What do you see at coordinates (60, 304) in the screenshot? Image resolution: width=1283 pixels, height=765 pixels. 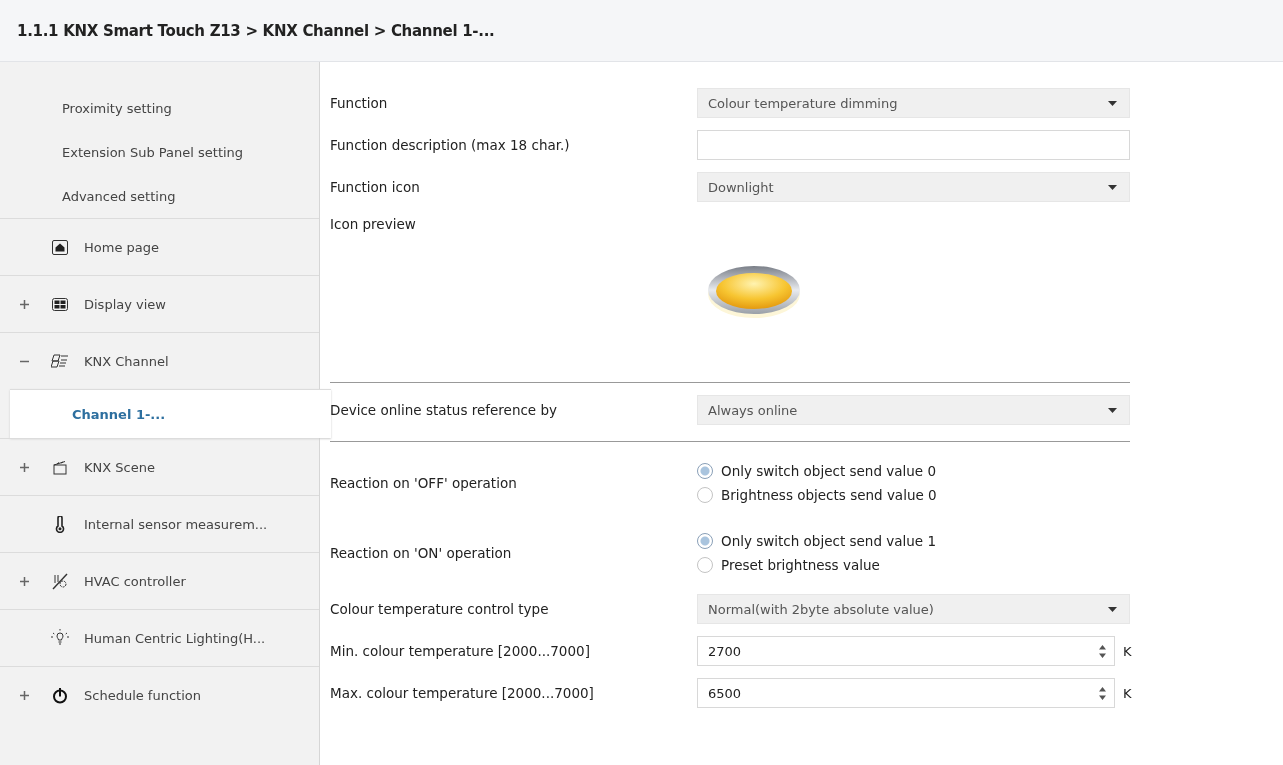 I see `grid-icon` at bounding box center [60, 304].